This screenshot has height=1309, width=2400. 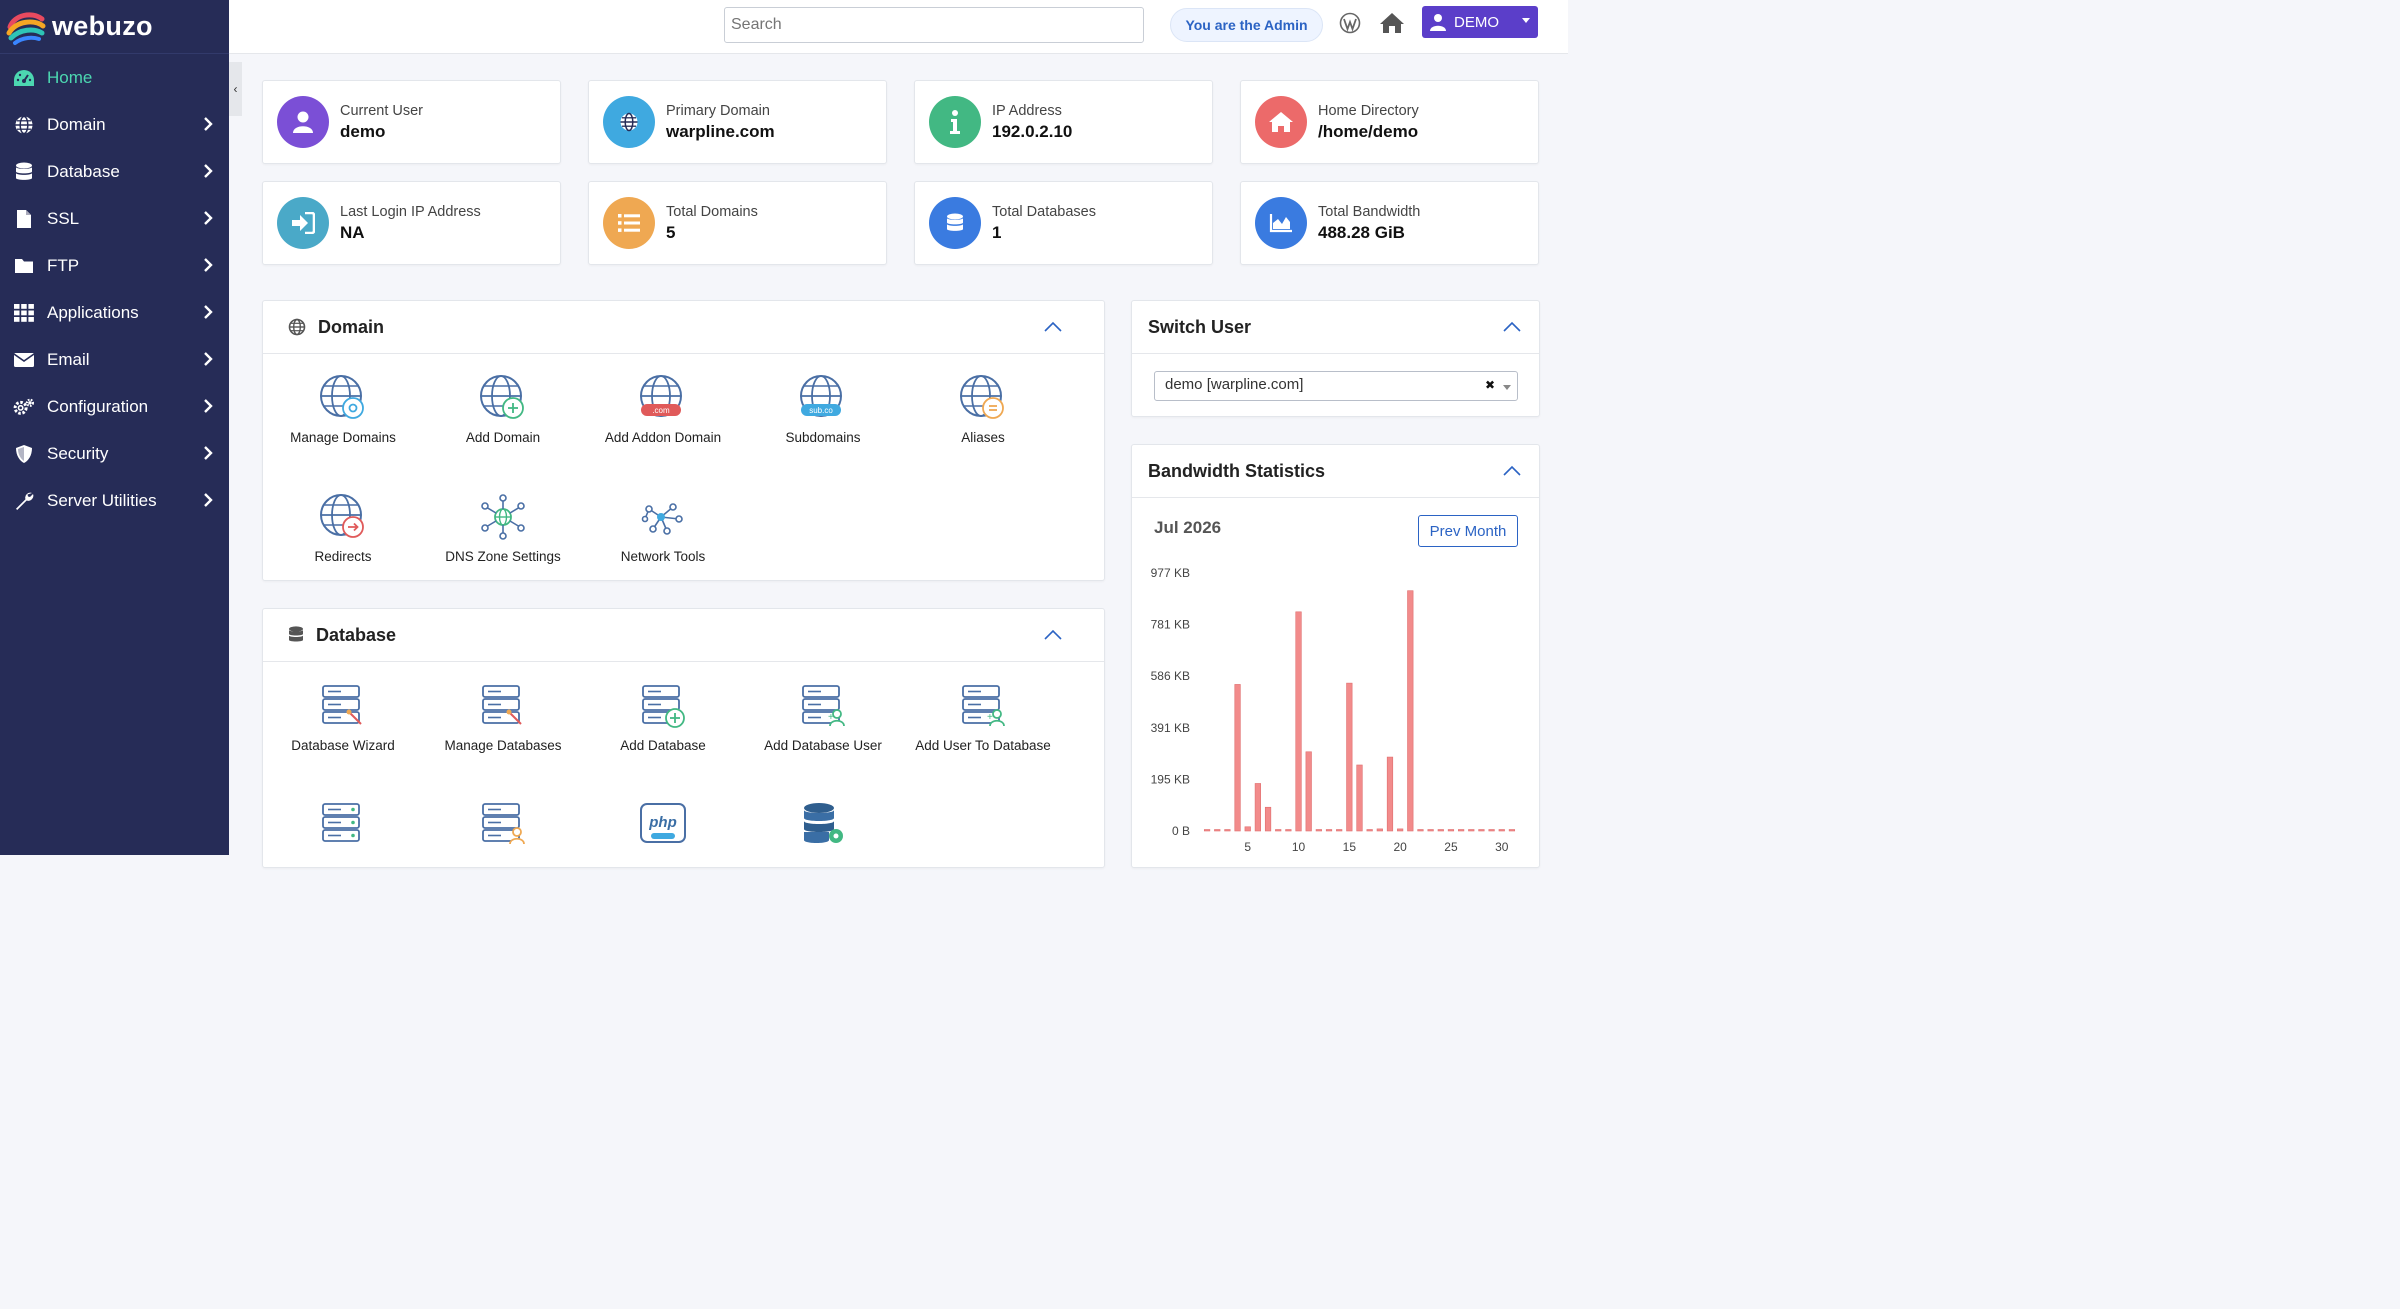 I want to click on home-icon, so click(x=1392, y=23).